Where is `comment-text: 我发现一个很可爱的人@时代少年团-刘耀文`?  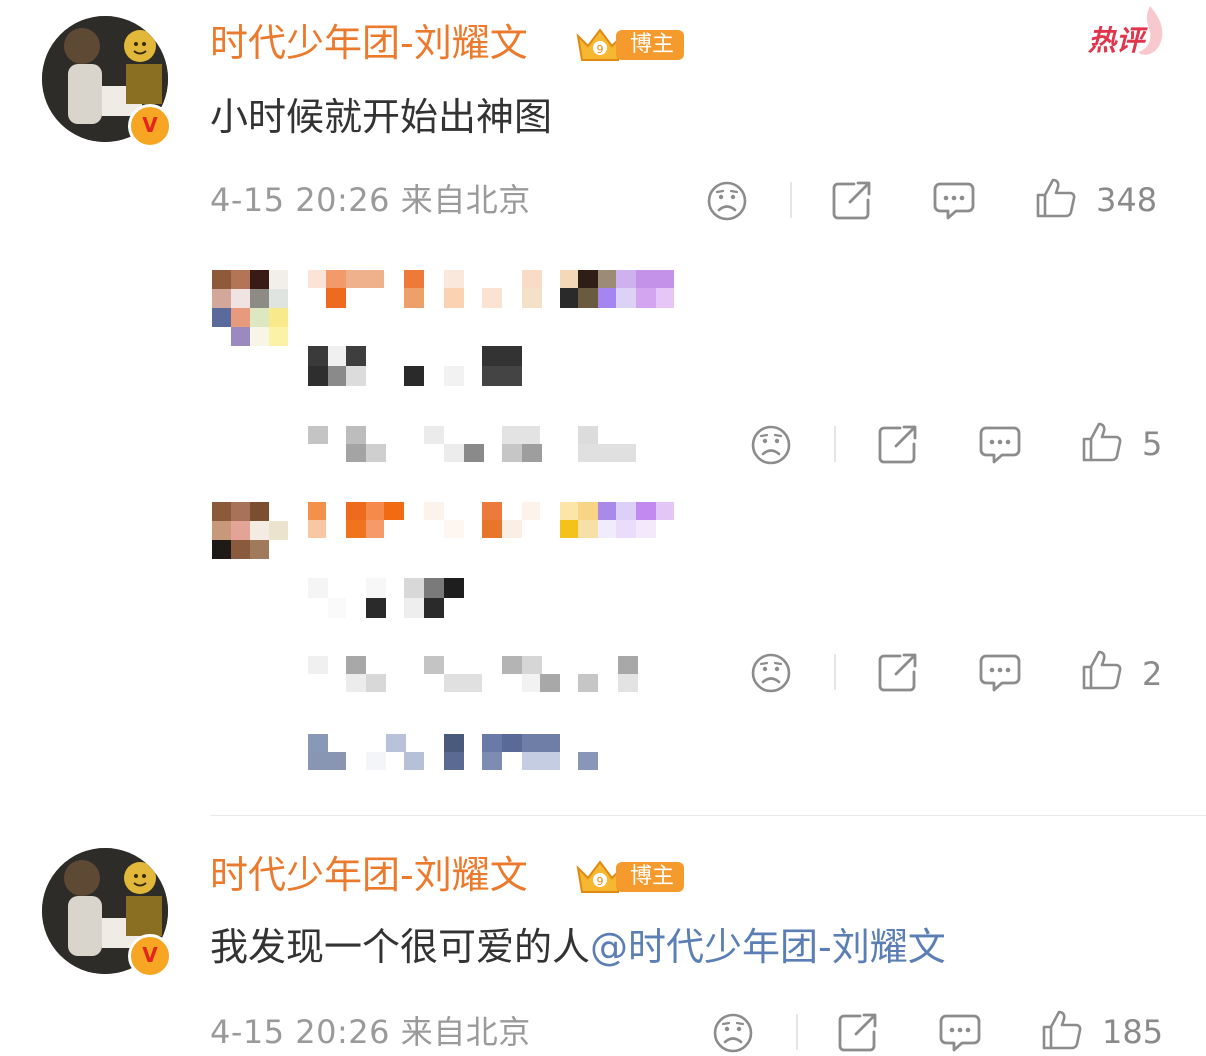
comment-text: 我发现一个很可爱的人@时代少年团-刘耀文 is located at coordinates (578, 947).